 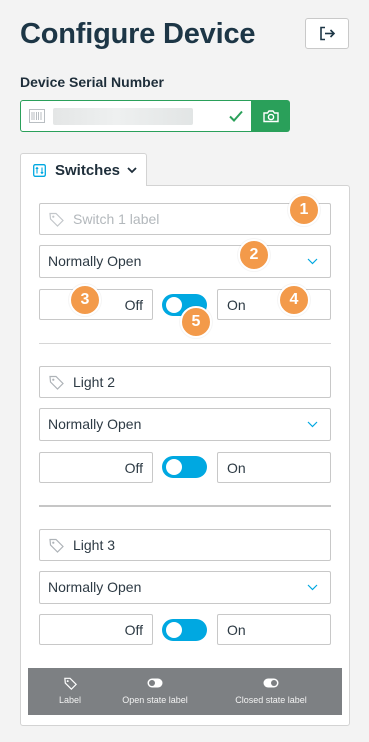 What do you see at coordinates (116, 219) in the screenshot?
I see `switch-label-placeholder: Switch 1 label` at bounding box center [116, 219].